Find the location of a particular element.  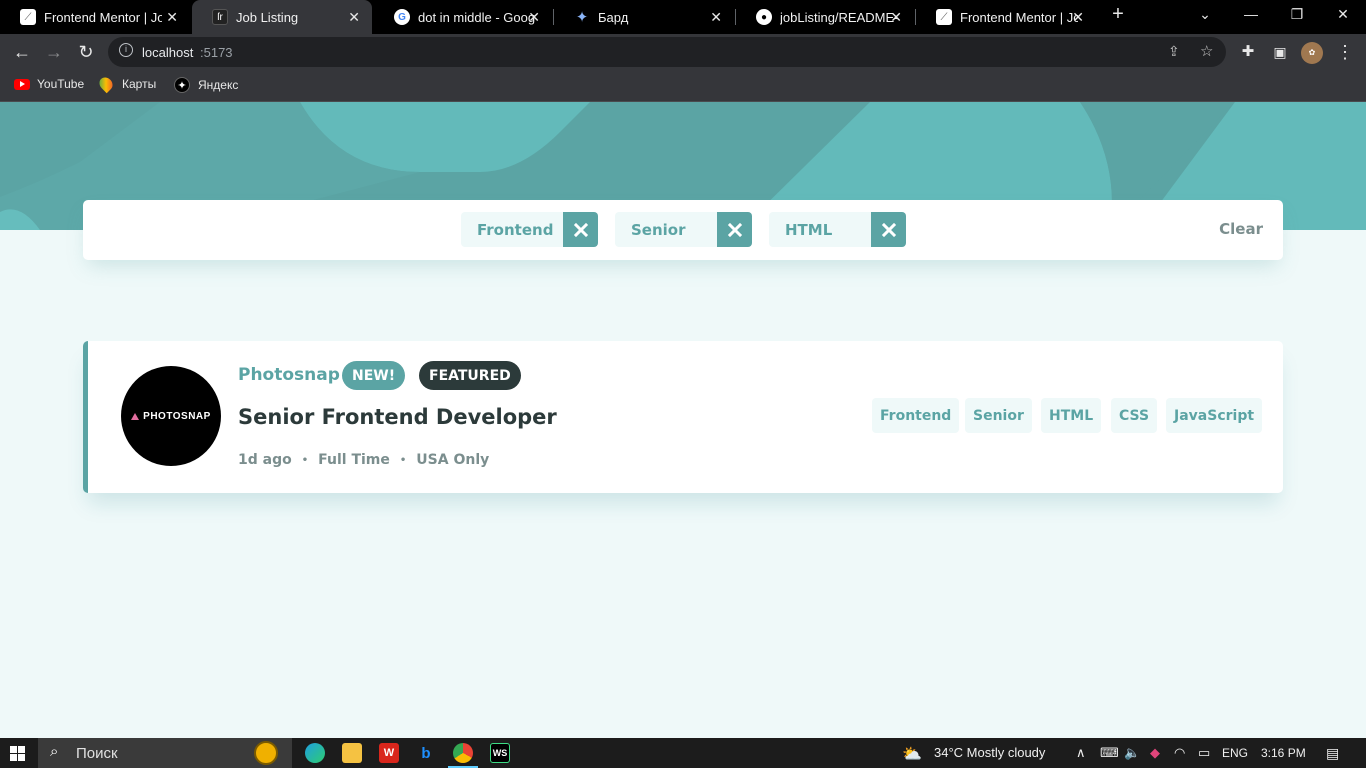

filter-chip-html: HTML is located at coordinates (837, 229).